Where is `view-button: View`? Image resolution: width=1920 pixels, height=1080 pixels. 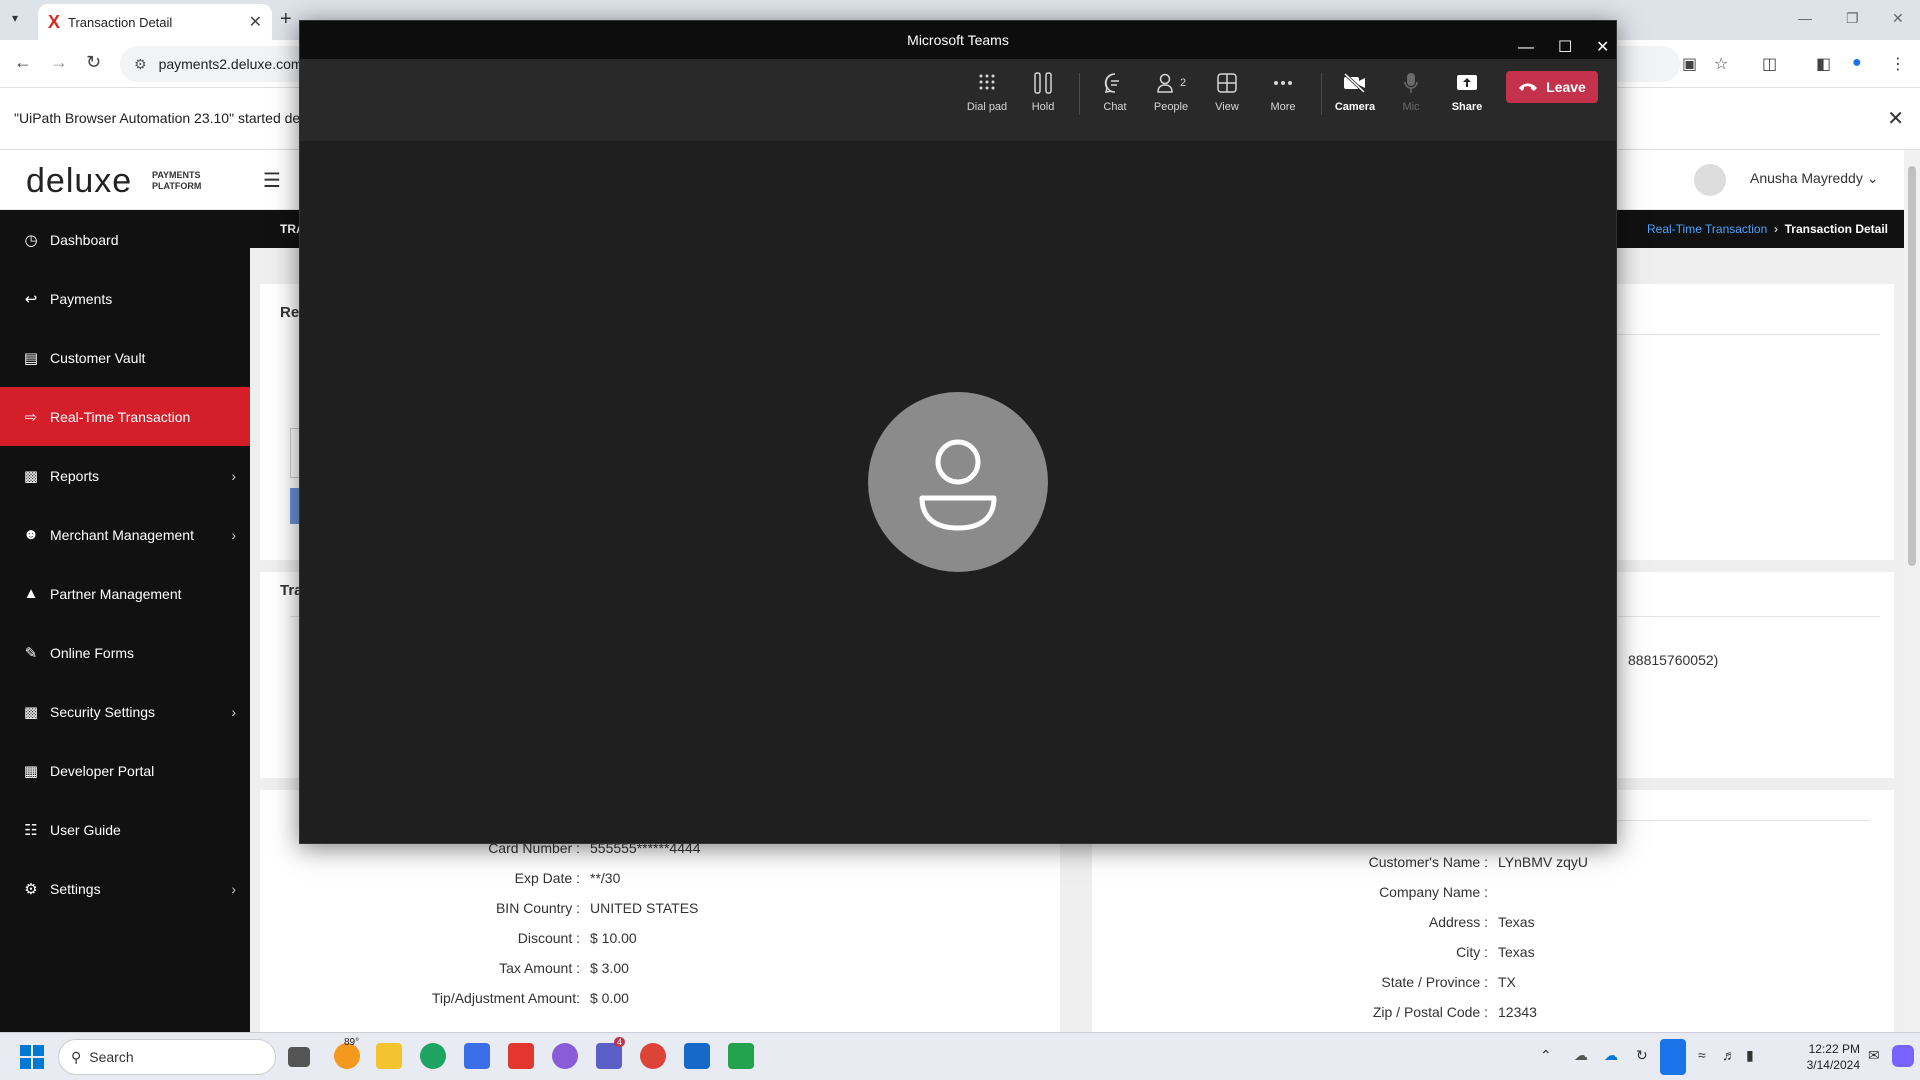
view-button: View is located at coordinates (1227, 91).